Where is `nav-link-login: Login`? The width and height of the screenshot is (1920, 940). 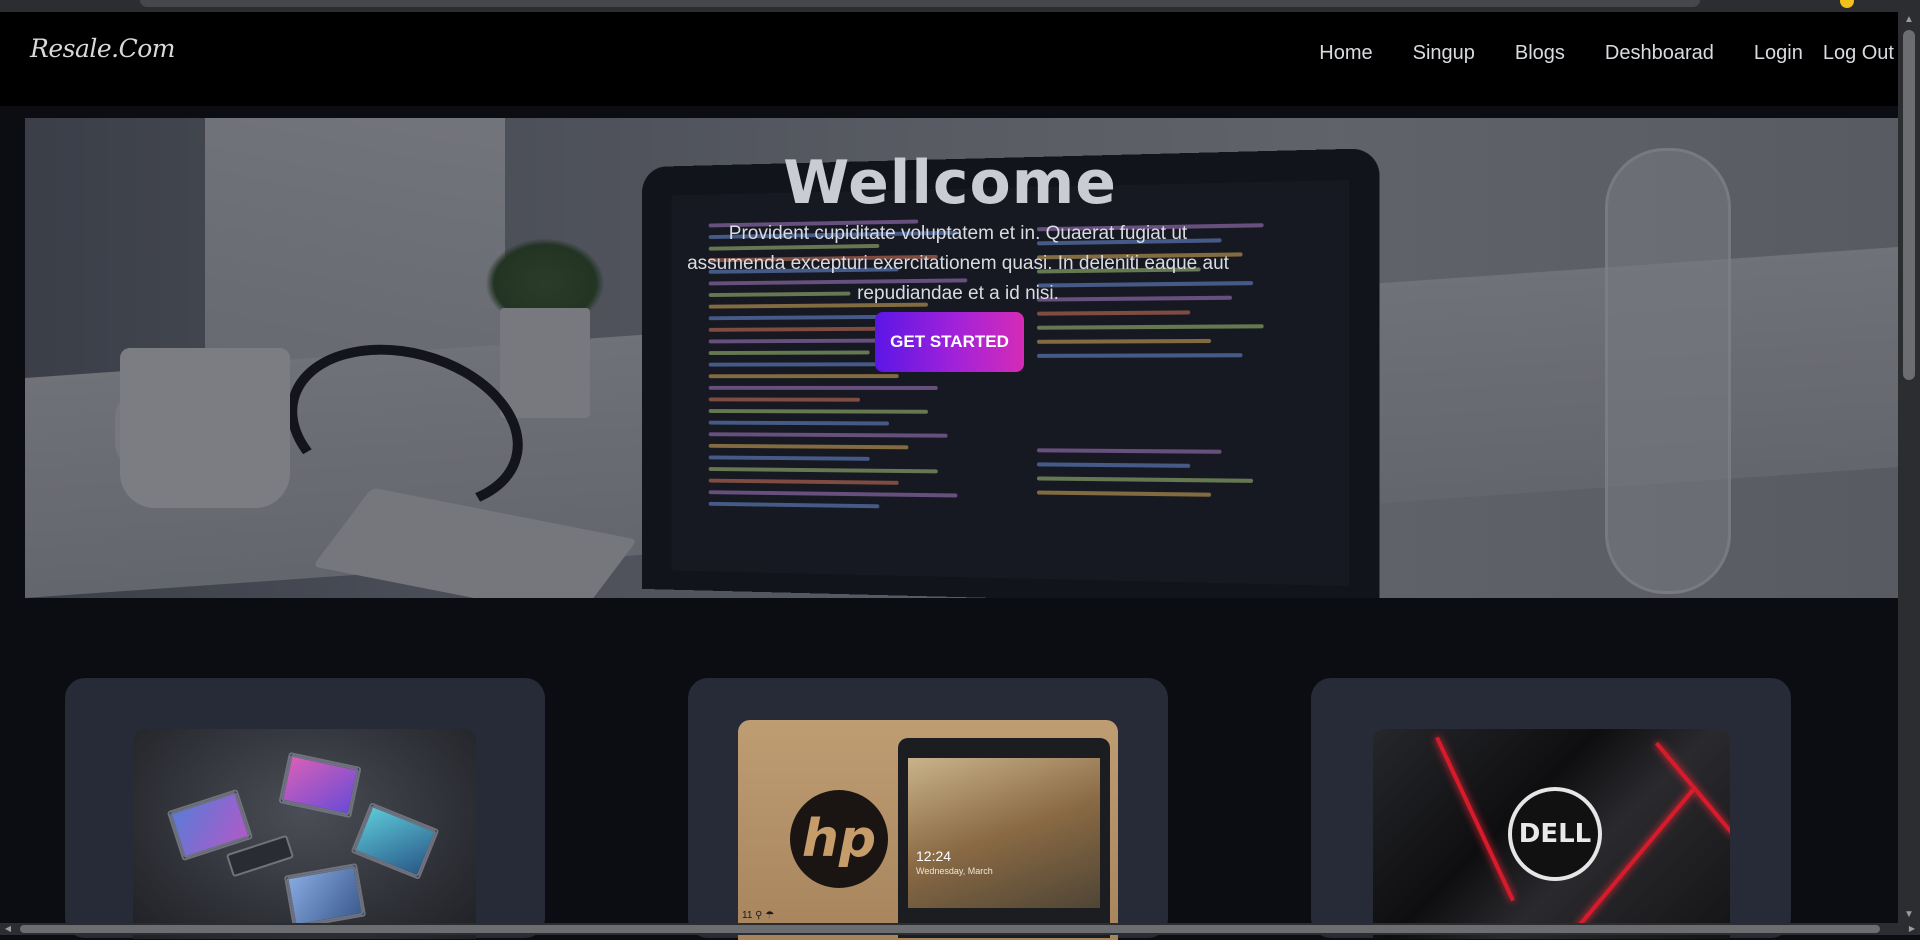
nav-link-login: Login is located at coordinates (1778, 53).